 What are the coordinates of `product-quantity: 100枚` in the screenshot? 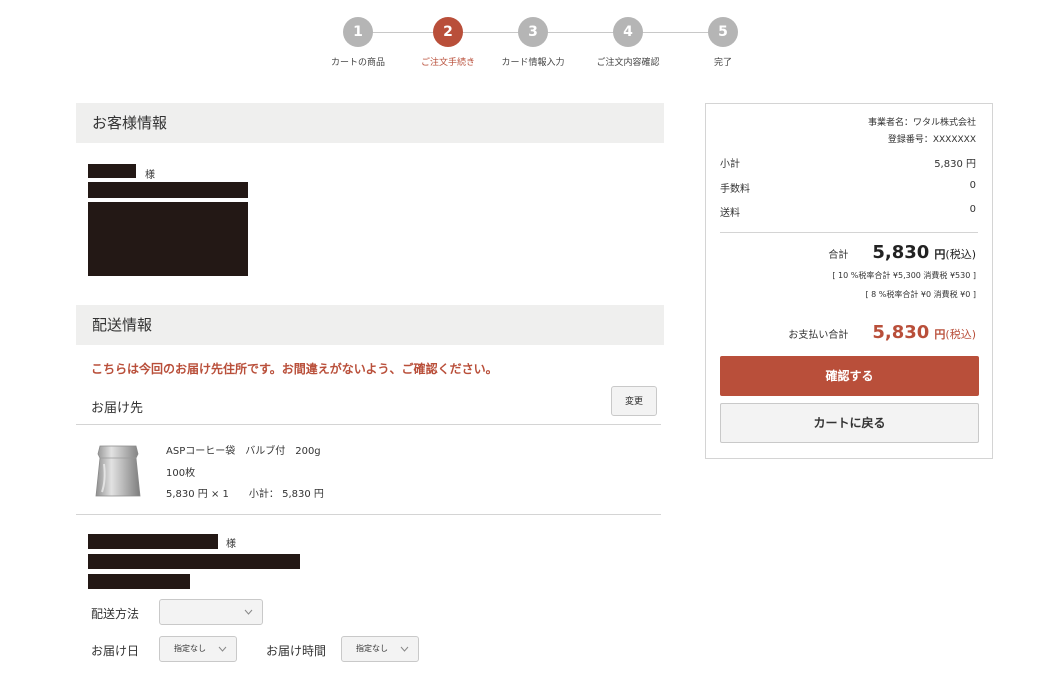 It's located at (181, 473).